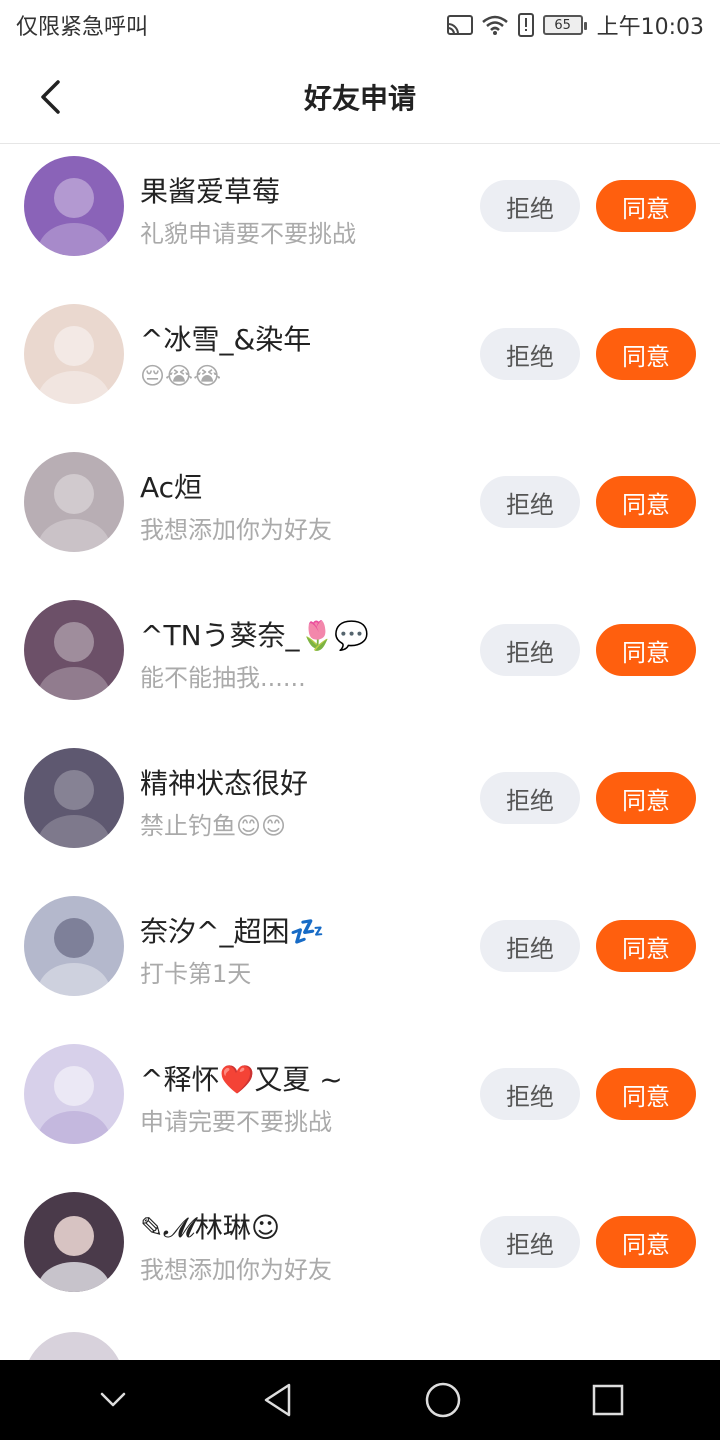  Describe the element at coordinates (171, 487) in the screenshot. I see `request-name: Ac烜` at that location.